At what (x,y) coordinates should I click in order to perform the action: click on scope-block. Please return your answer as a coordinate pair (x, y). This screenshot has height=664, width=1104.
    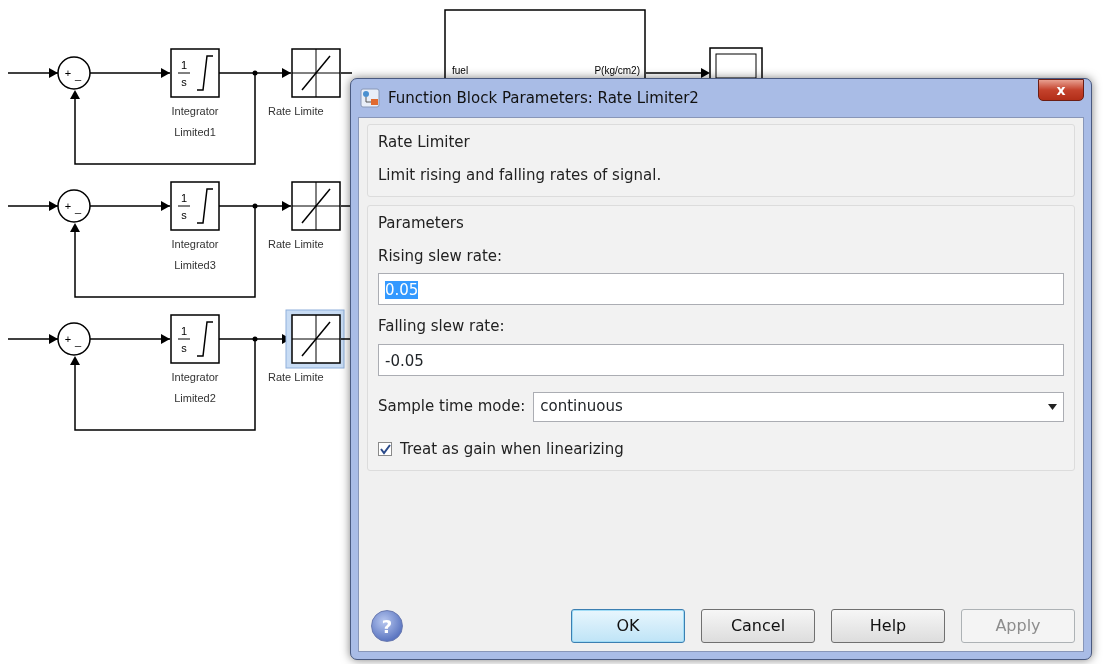
    Looking at the image, I should click on (736, 64).